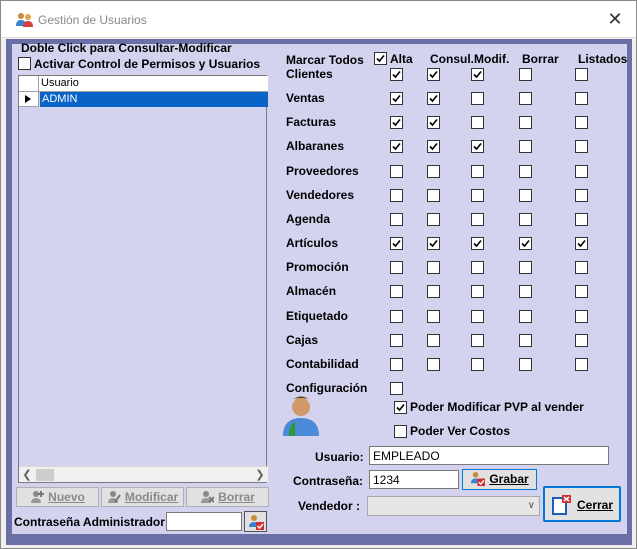 The height and width of the screenshot is (549, 637). I want to click on permission-row-label: Artículos, so click(312, 243).